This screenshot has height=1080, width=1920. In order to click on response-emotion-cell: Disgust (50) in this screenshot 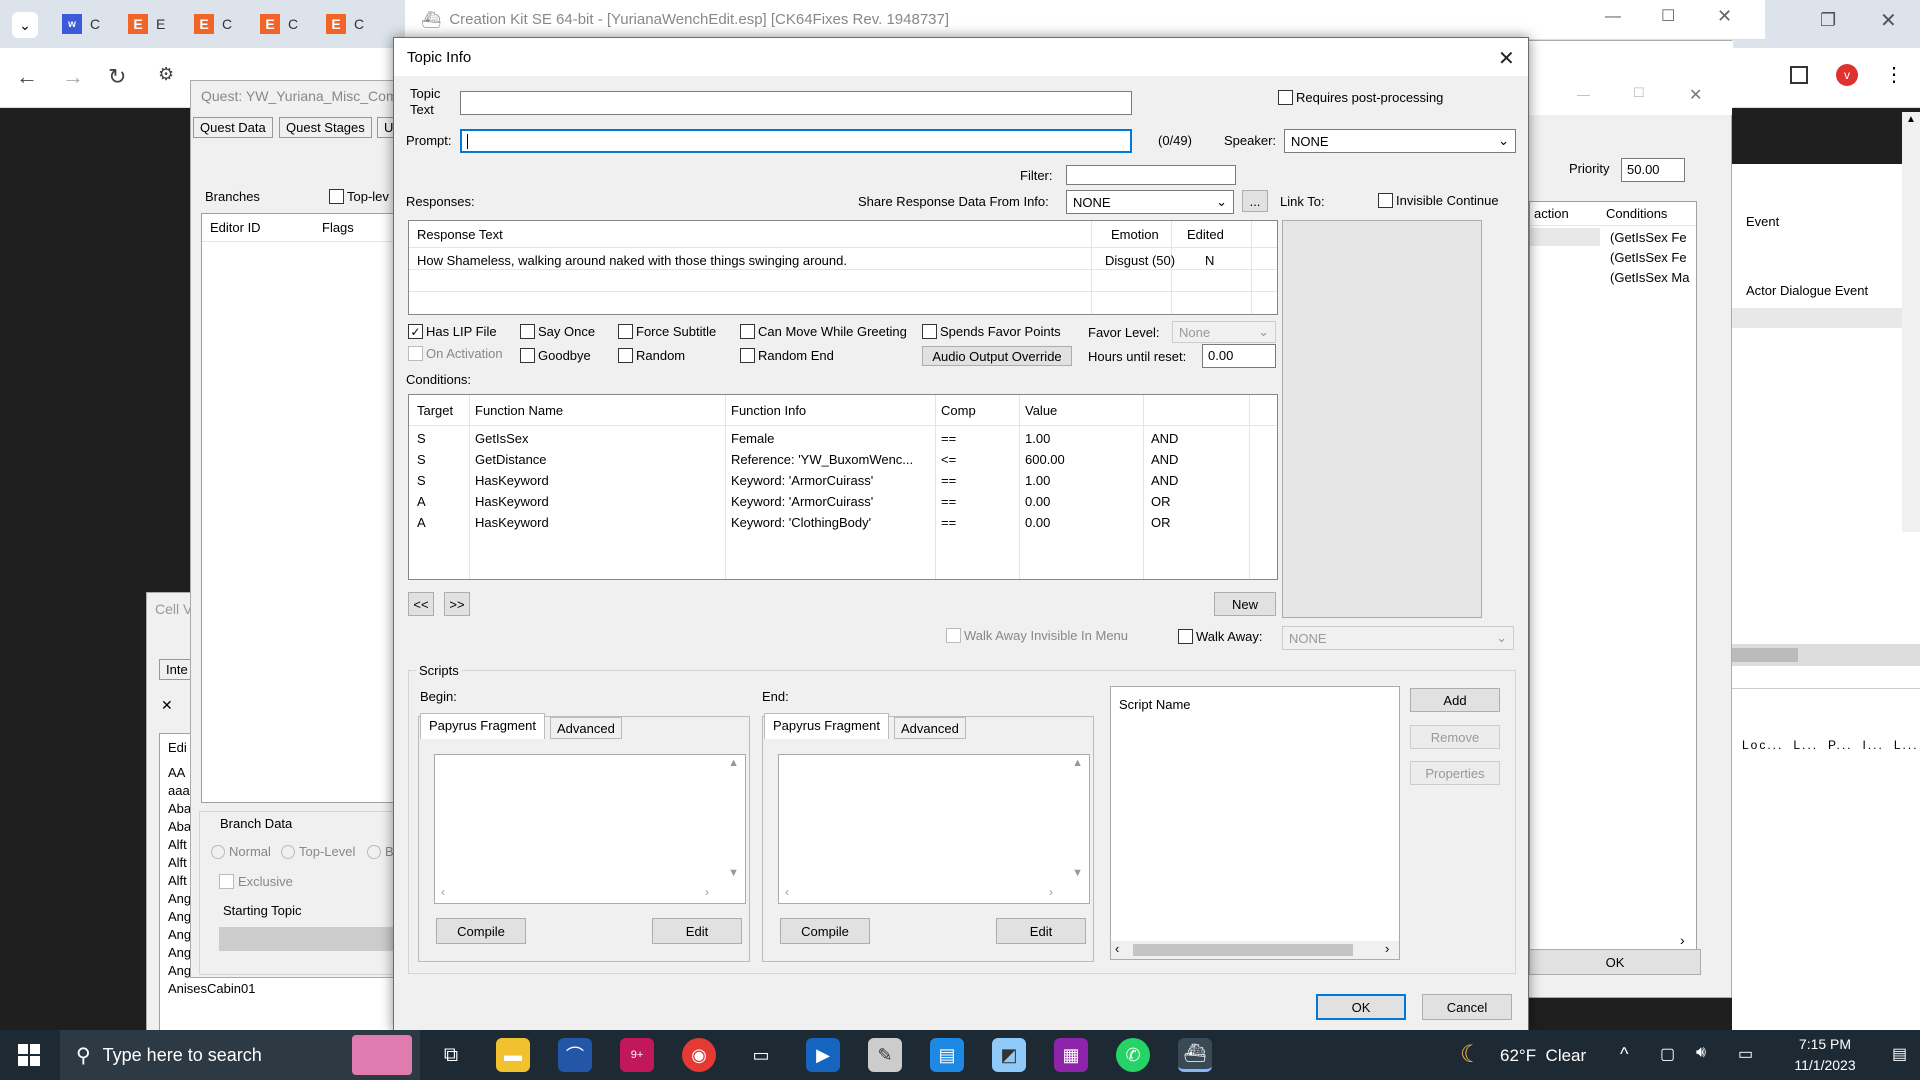, I will do `click(1140, 260)`.